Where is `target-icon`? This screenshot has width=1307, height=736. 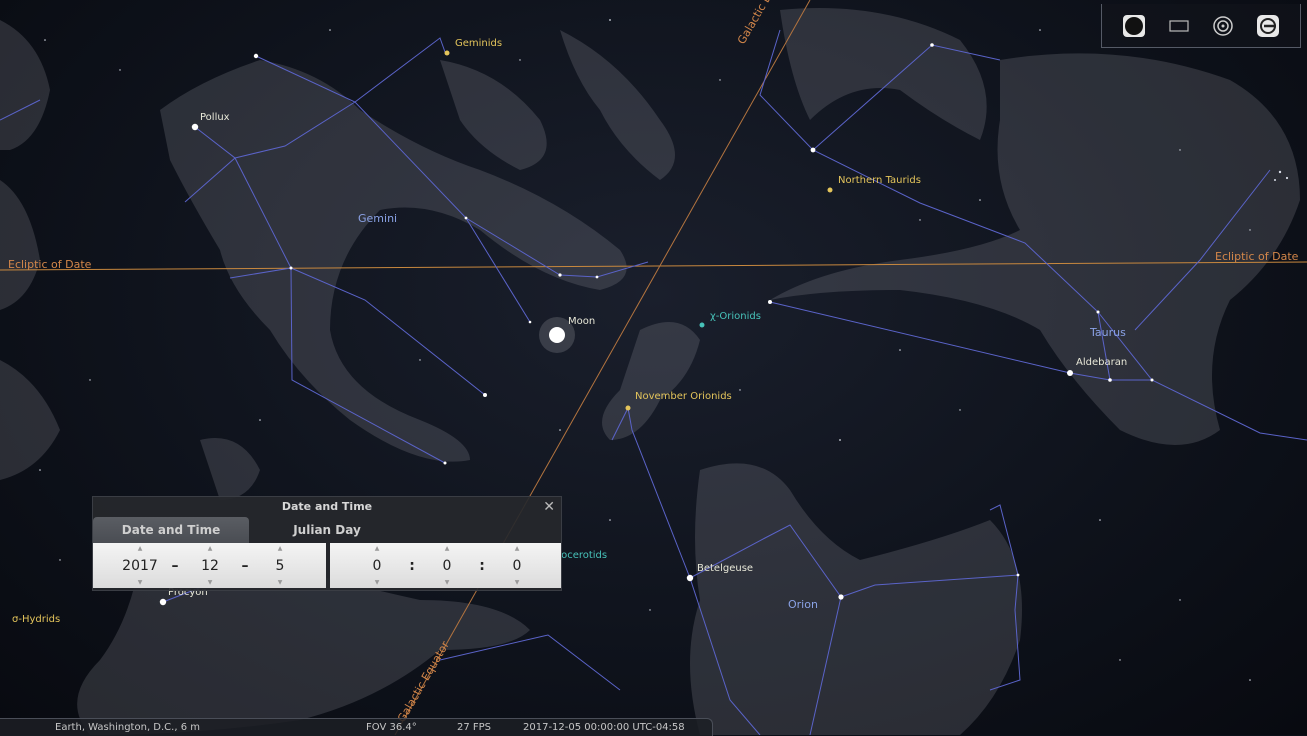
target-icon is located at coordinates (1223, 26).